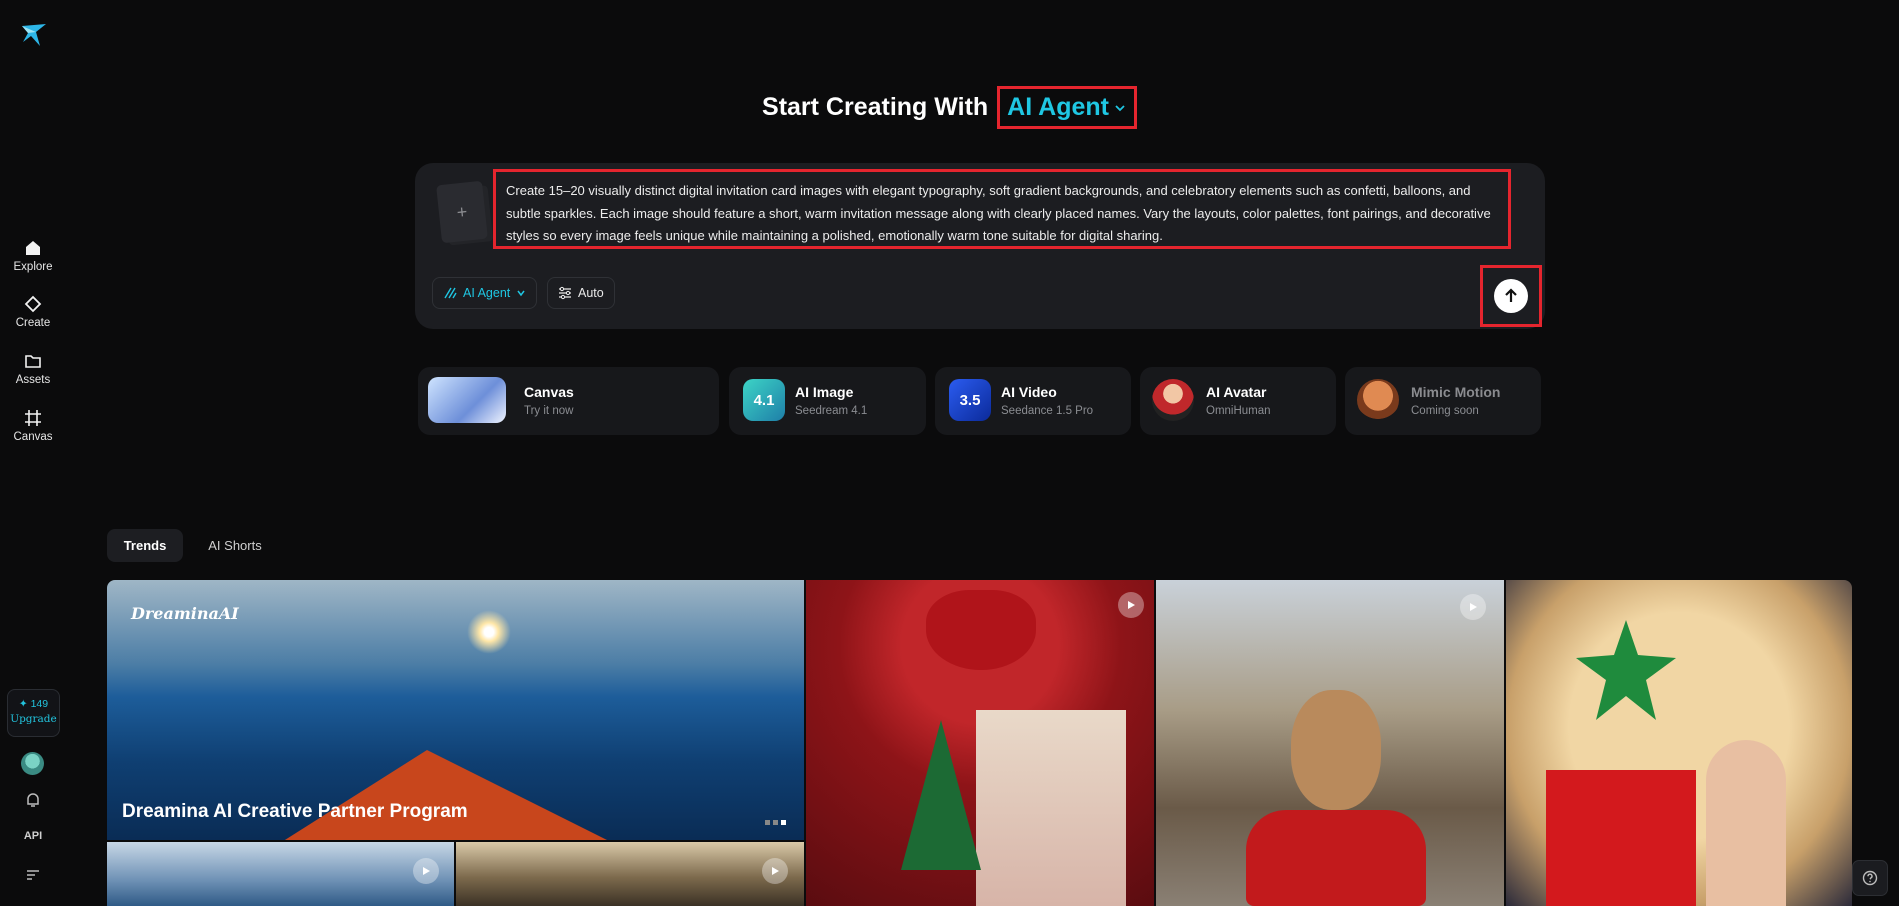  What do you see at coordinates (1378, 400) in the screenshot?
I see `mimic-motion-thumbnail` at bounding box center [1378, 400].